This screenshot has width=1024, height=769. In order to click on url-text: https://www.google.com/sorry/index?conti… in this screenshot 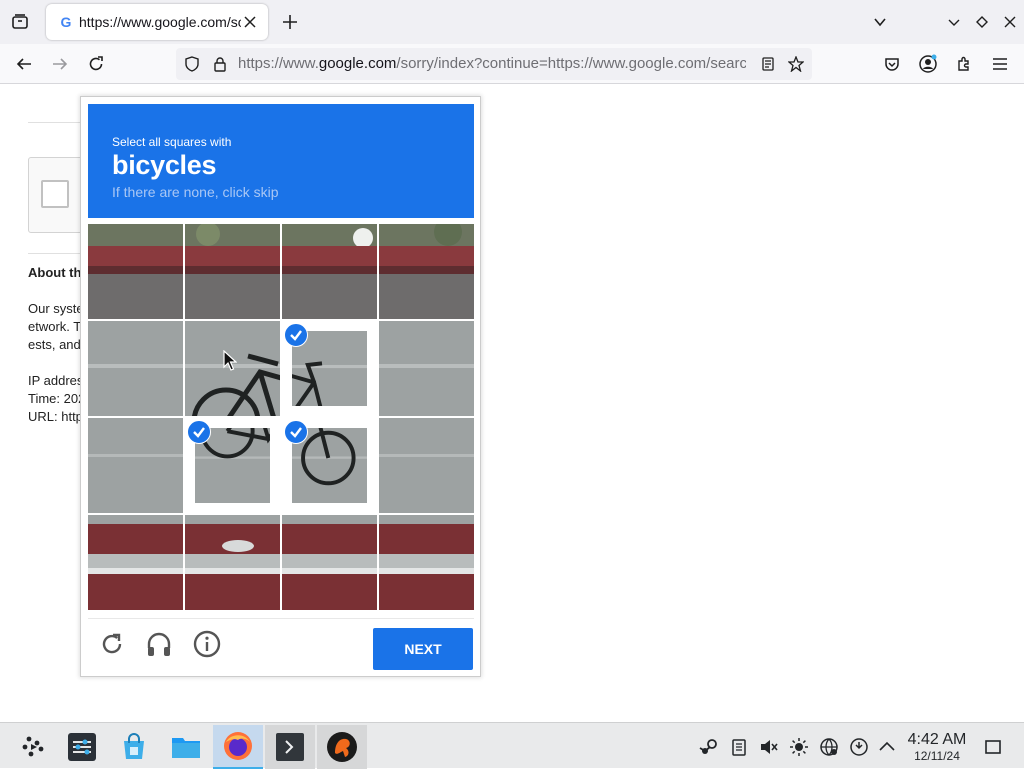, I will do `click(492, 64)`.